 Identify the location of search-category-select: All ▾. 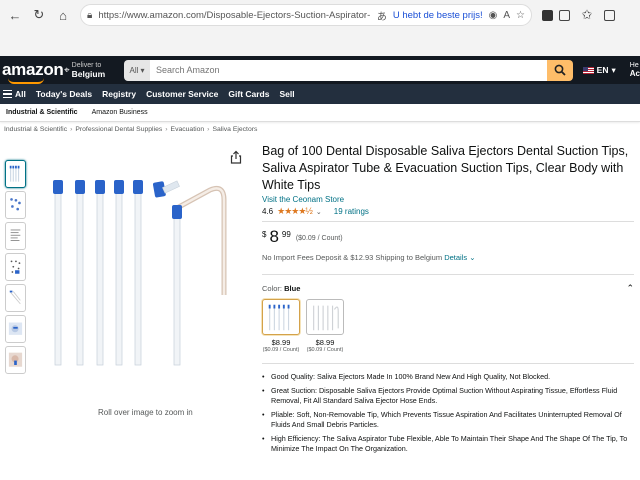
(137, 70).